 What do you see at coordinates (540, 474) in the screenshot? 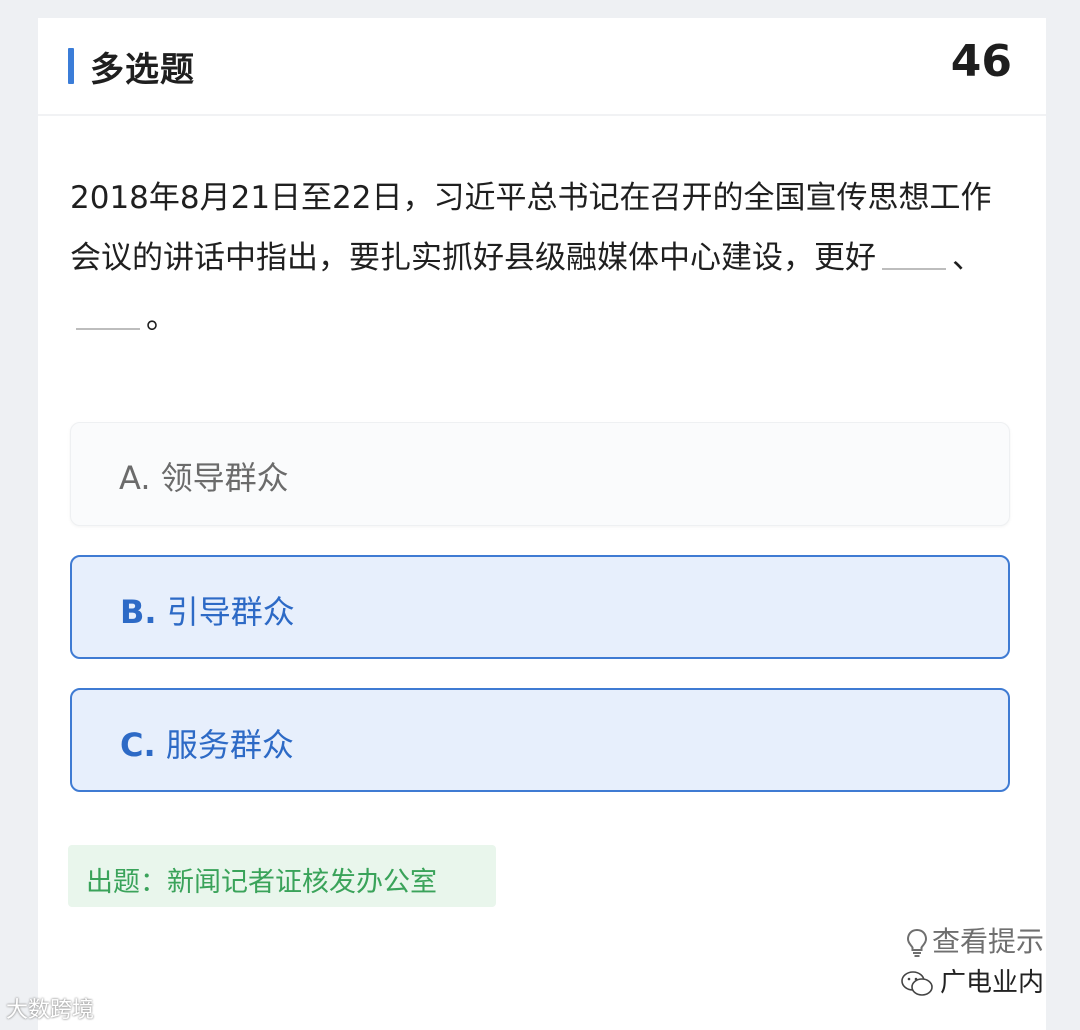
I see `option-a: A. 领导群众` at bounding box center [540, 474].